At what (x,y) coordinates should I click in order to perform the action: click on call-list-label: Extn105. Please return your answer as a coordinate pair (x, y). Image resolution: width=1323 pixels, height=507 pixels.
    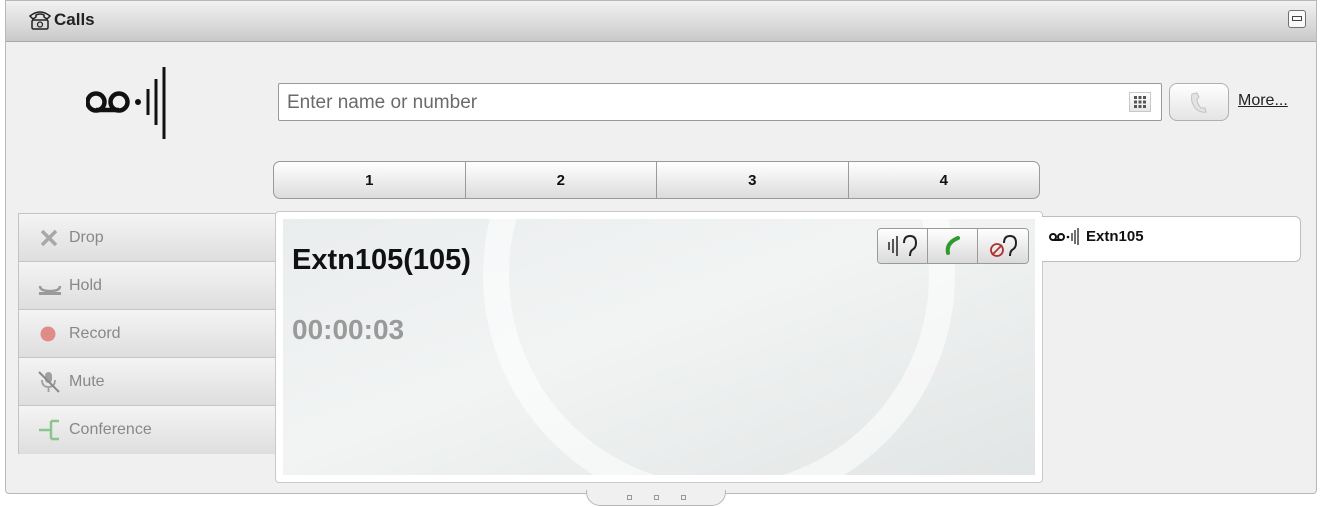
    Looking at the image, I should click on (1115, 236).